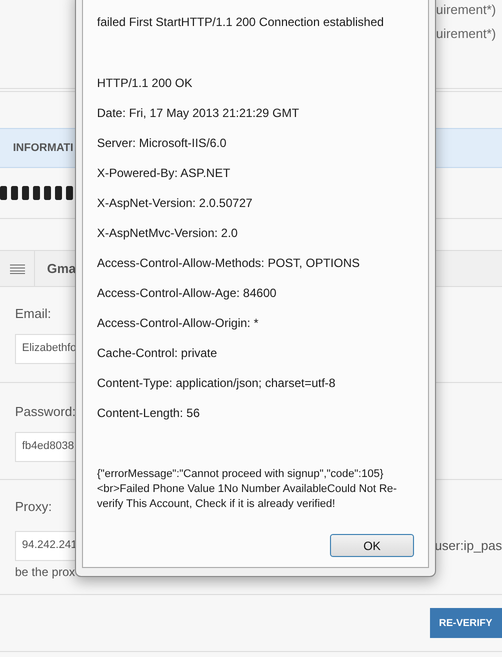 The width and height of the screenshot is (502, 657). Describe the element at coordinates (45, 412) in the screenshot. I see `field-label: Password:` at that location.